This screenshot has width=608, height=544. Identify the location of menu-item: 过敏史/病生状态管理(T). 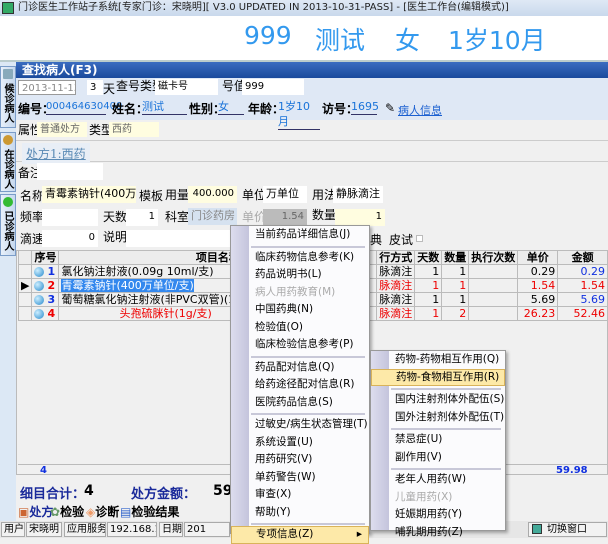
(300, 425).